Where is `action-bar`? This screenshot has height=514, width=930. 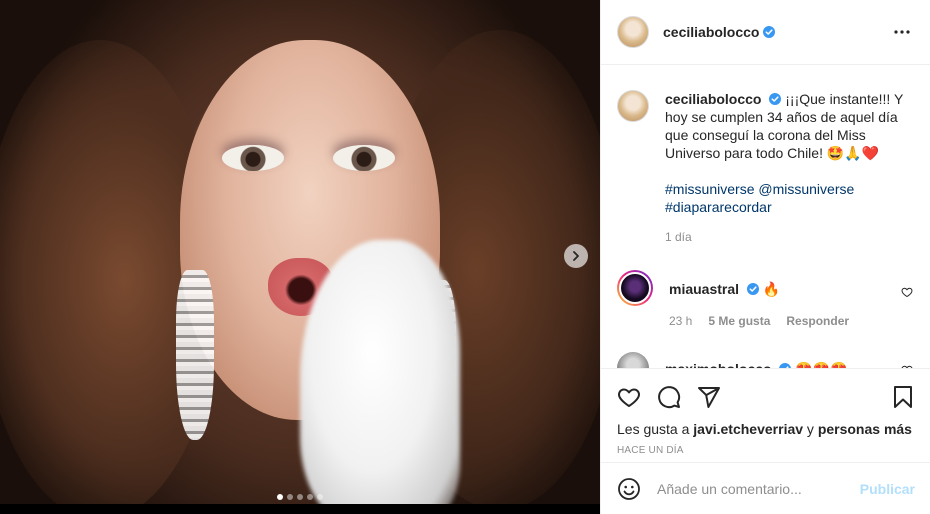 action-bar is located at coordinates (766, 397).